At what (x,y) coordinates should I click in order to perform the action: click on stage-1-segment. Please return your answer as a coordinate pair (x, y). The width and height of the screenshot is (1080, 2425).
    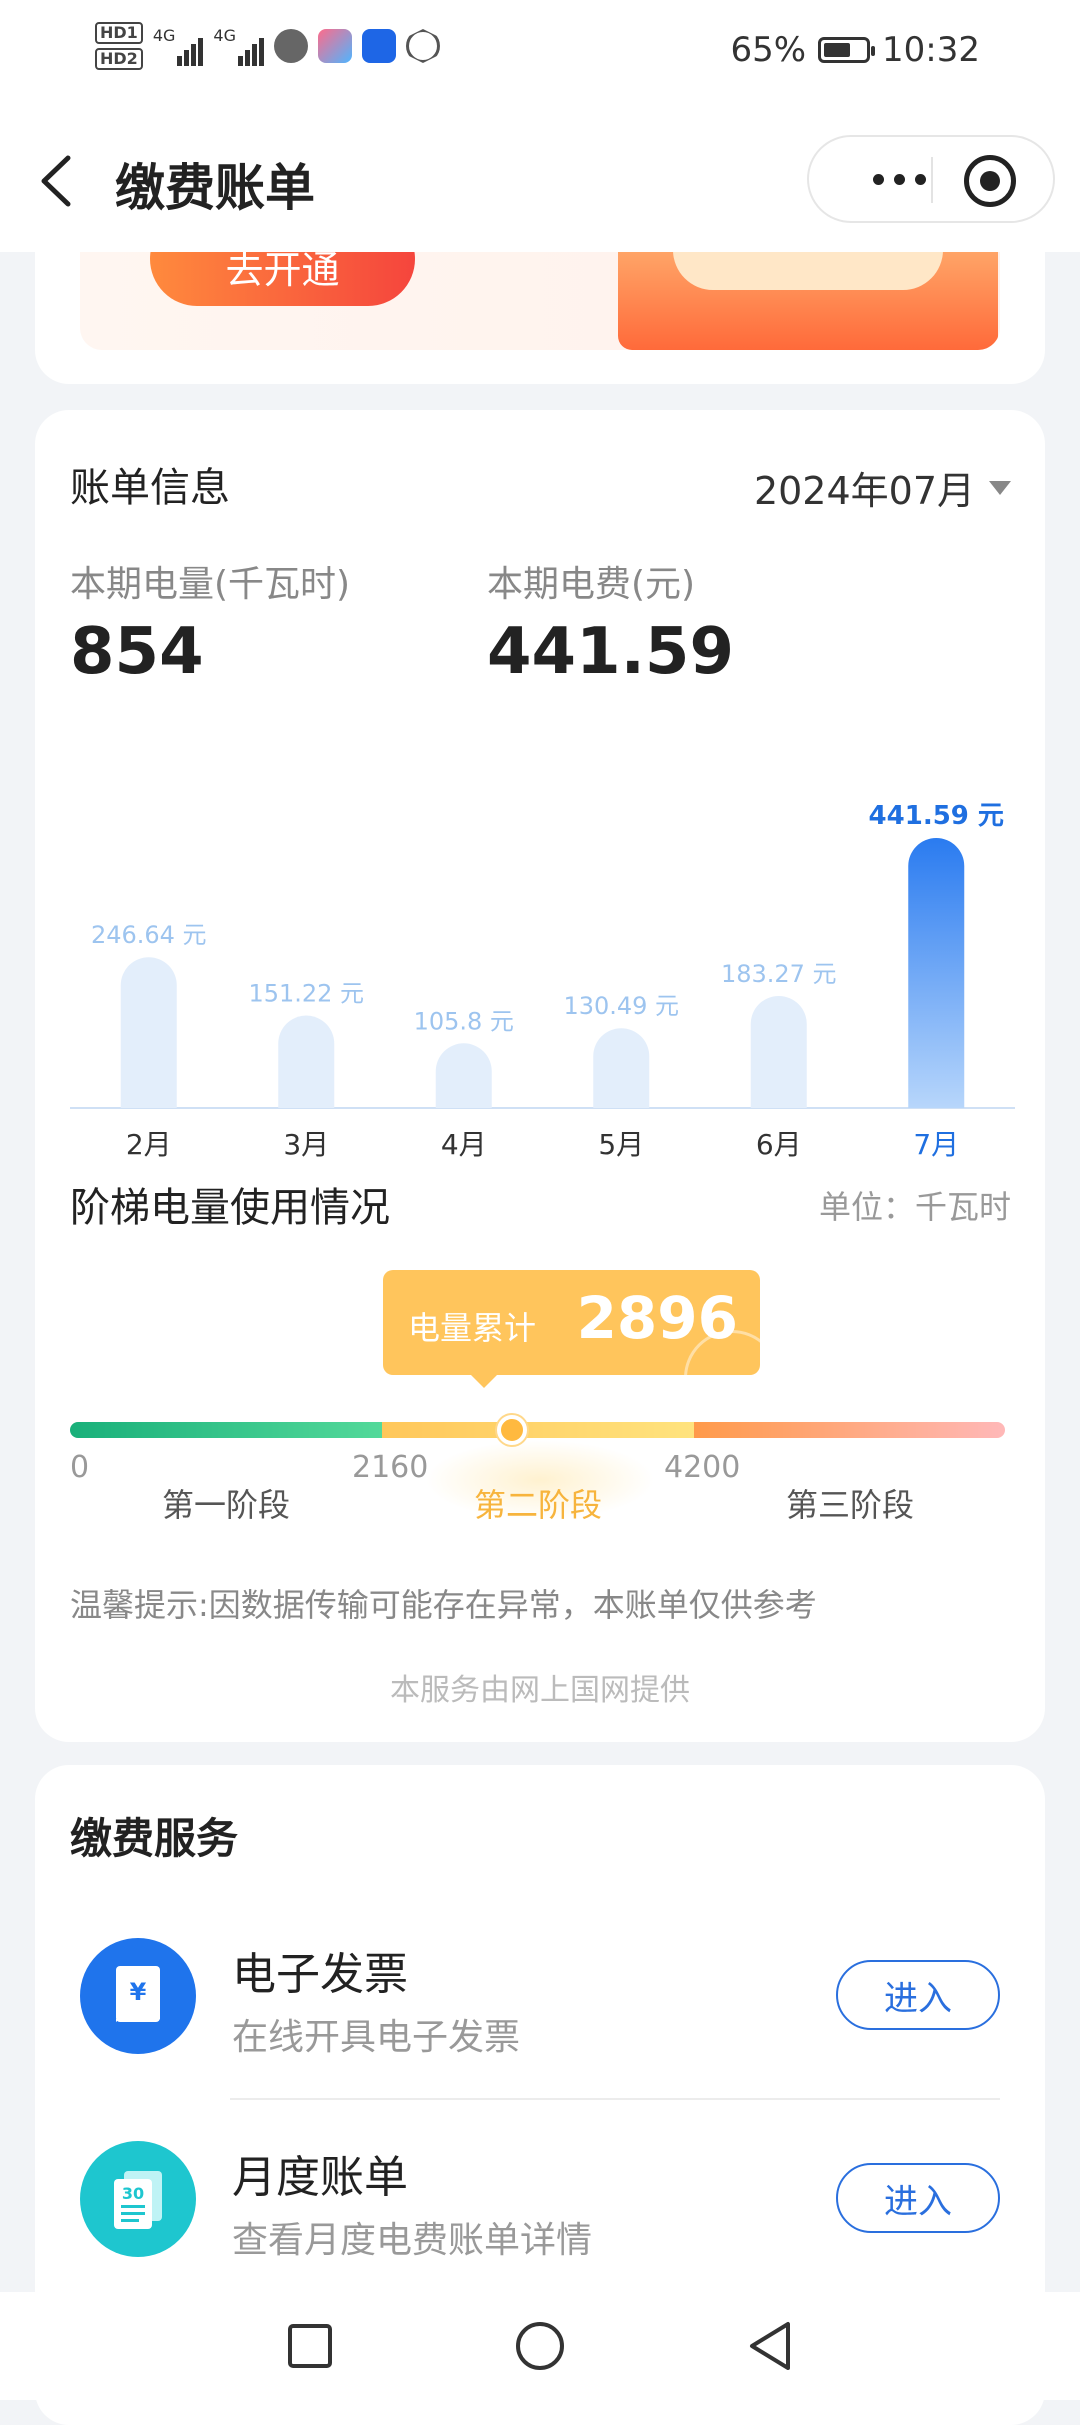
    Looking at the image, I should click on (226, 1430).